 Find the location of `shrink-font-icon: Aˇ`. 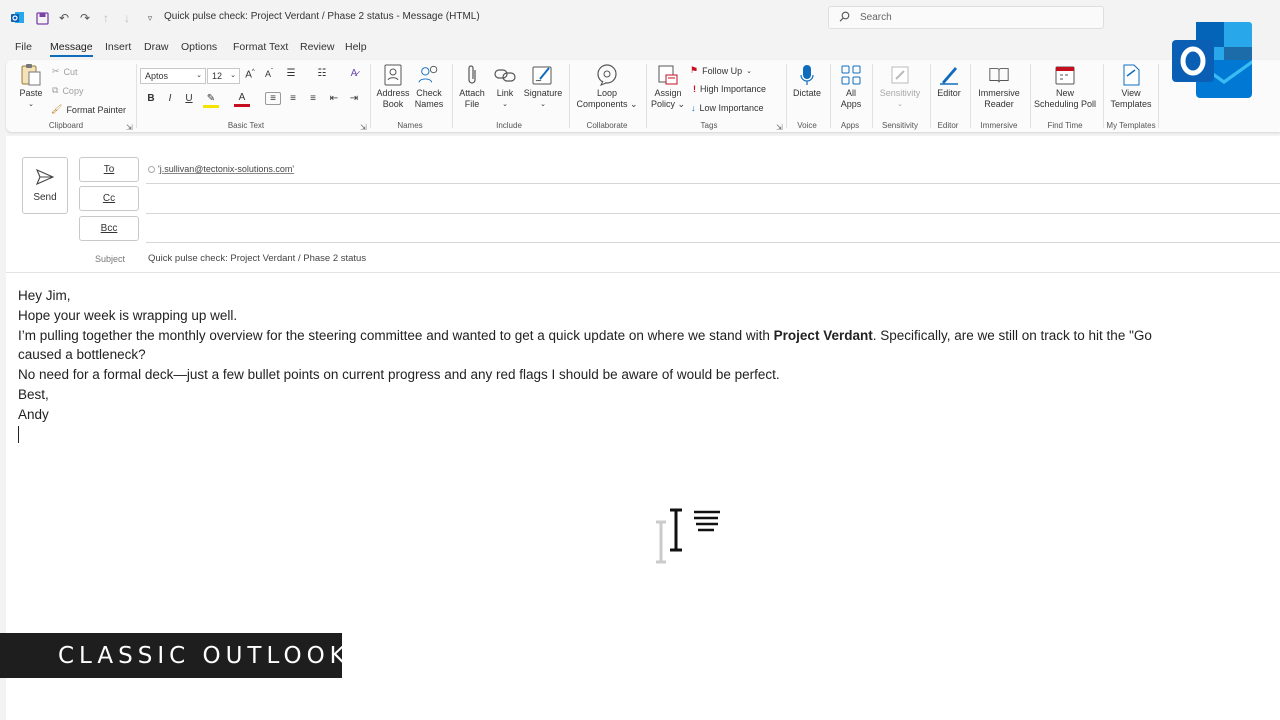

shrink-font-icon: Aˇ is located at coordinates (269, 74).